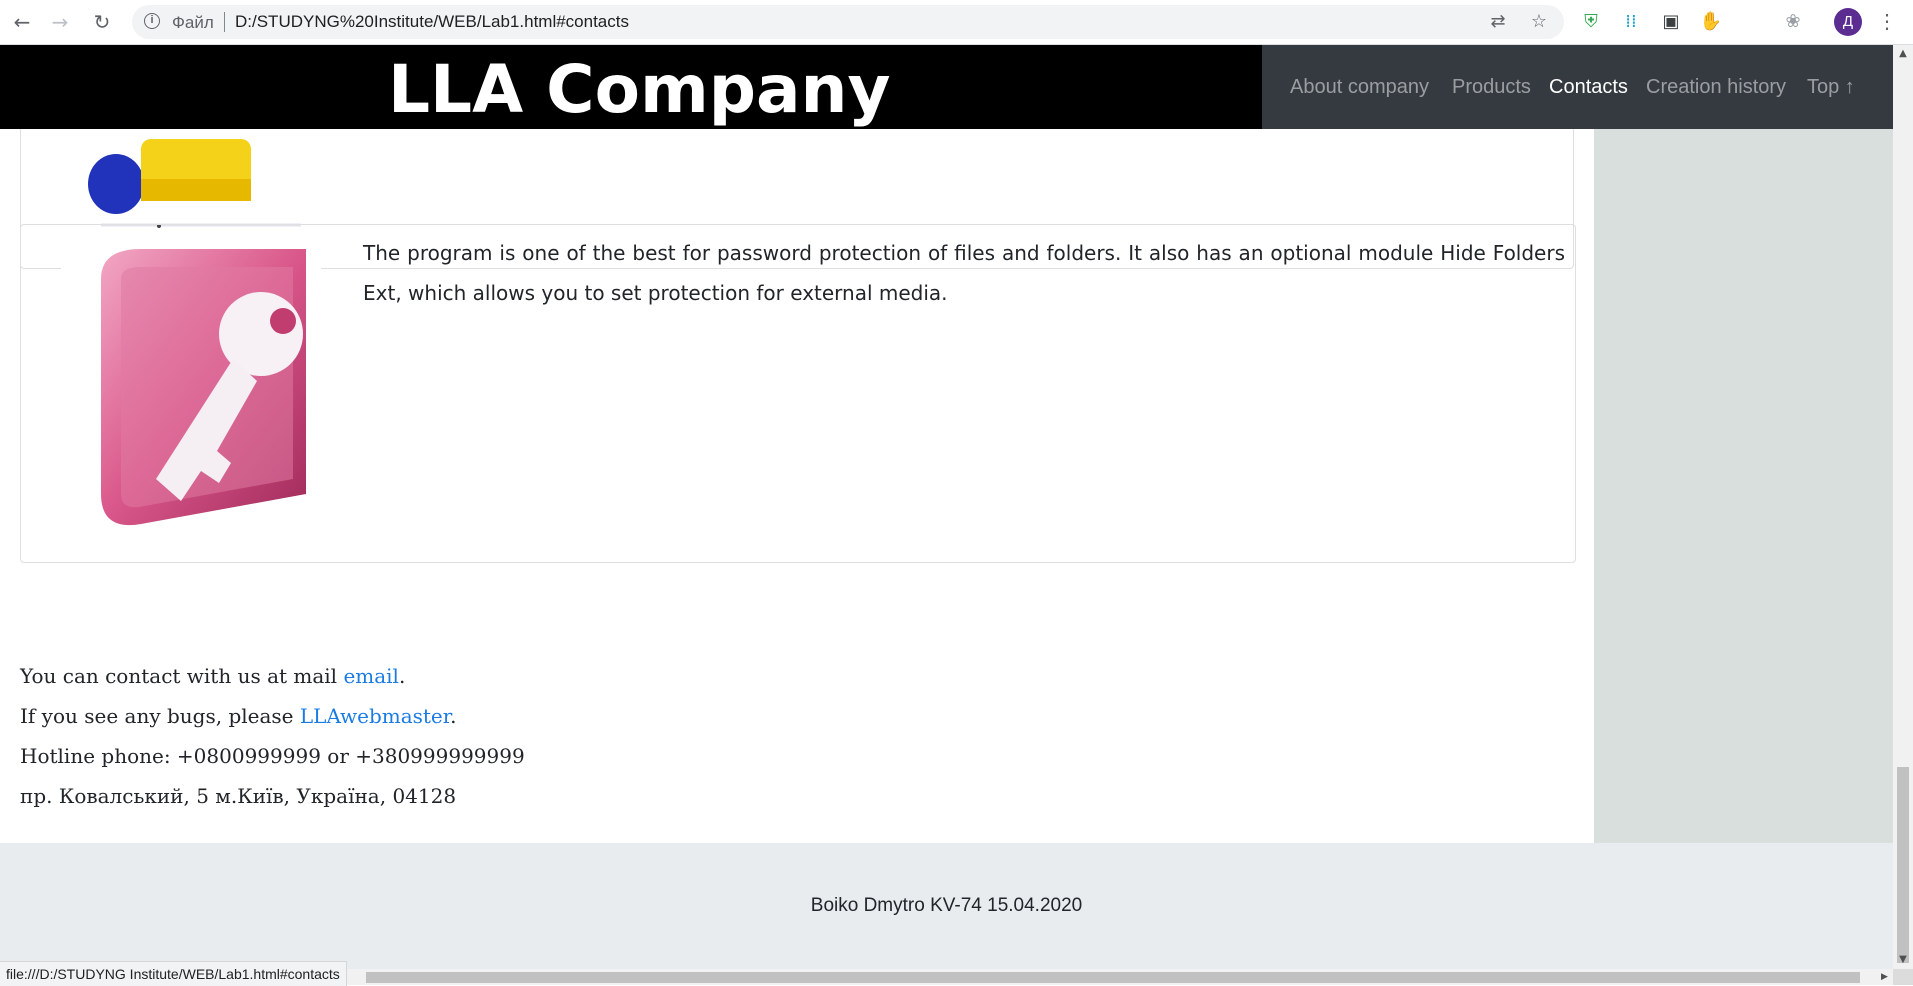 This screenshot has height=986, width=1913. What do you see at coordinates (1743, 444) in the screenshot?
I see `right-sidebar` at bounding box center [1743, 444].